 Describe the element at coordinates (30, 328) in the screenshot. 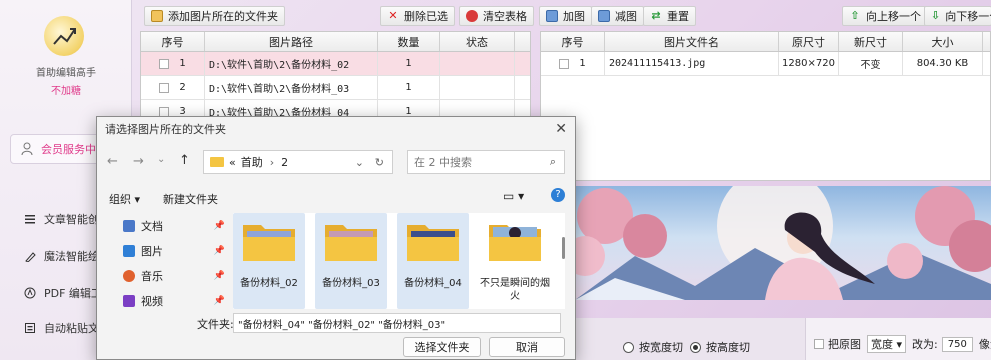

I see `paste-icon` at that location.